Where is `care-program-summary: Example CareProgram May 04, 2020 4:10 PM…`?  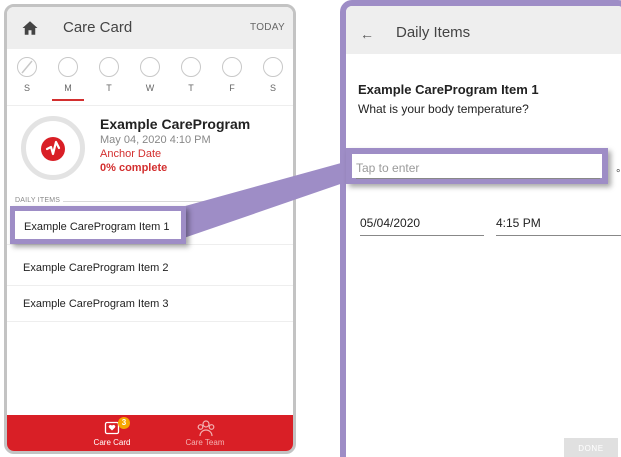
care-program-summary: Example CareProgram May 04, 2020 4:10 PM… is located at coordinates (150, 146).